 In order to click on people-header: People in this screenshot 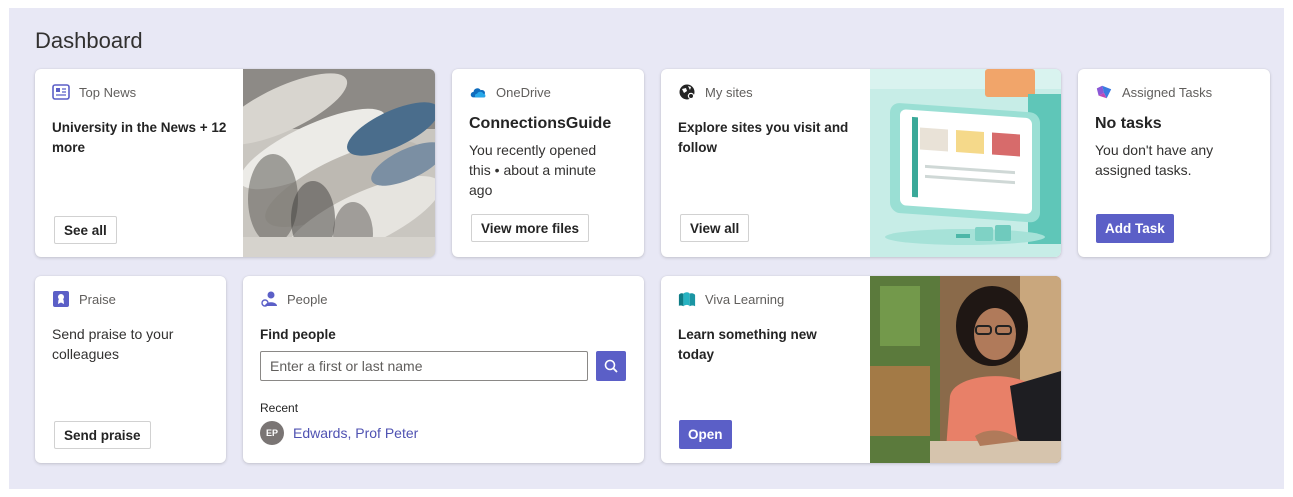, I will do `click(293, 299)`.